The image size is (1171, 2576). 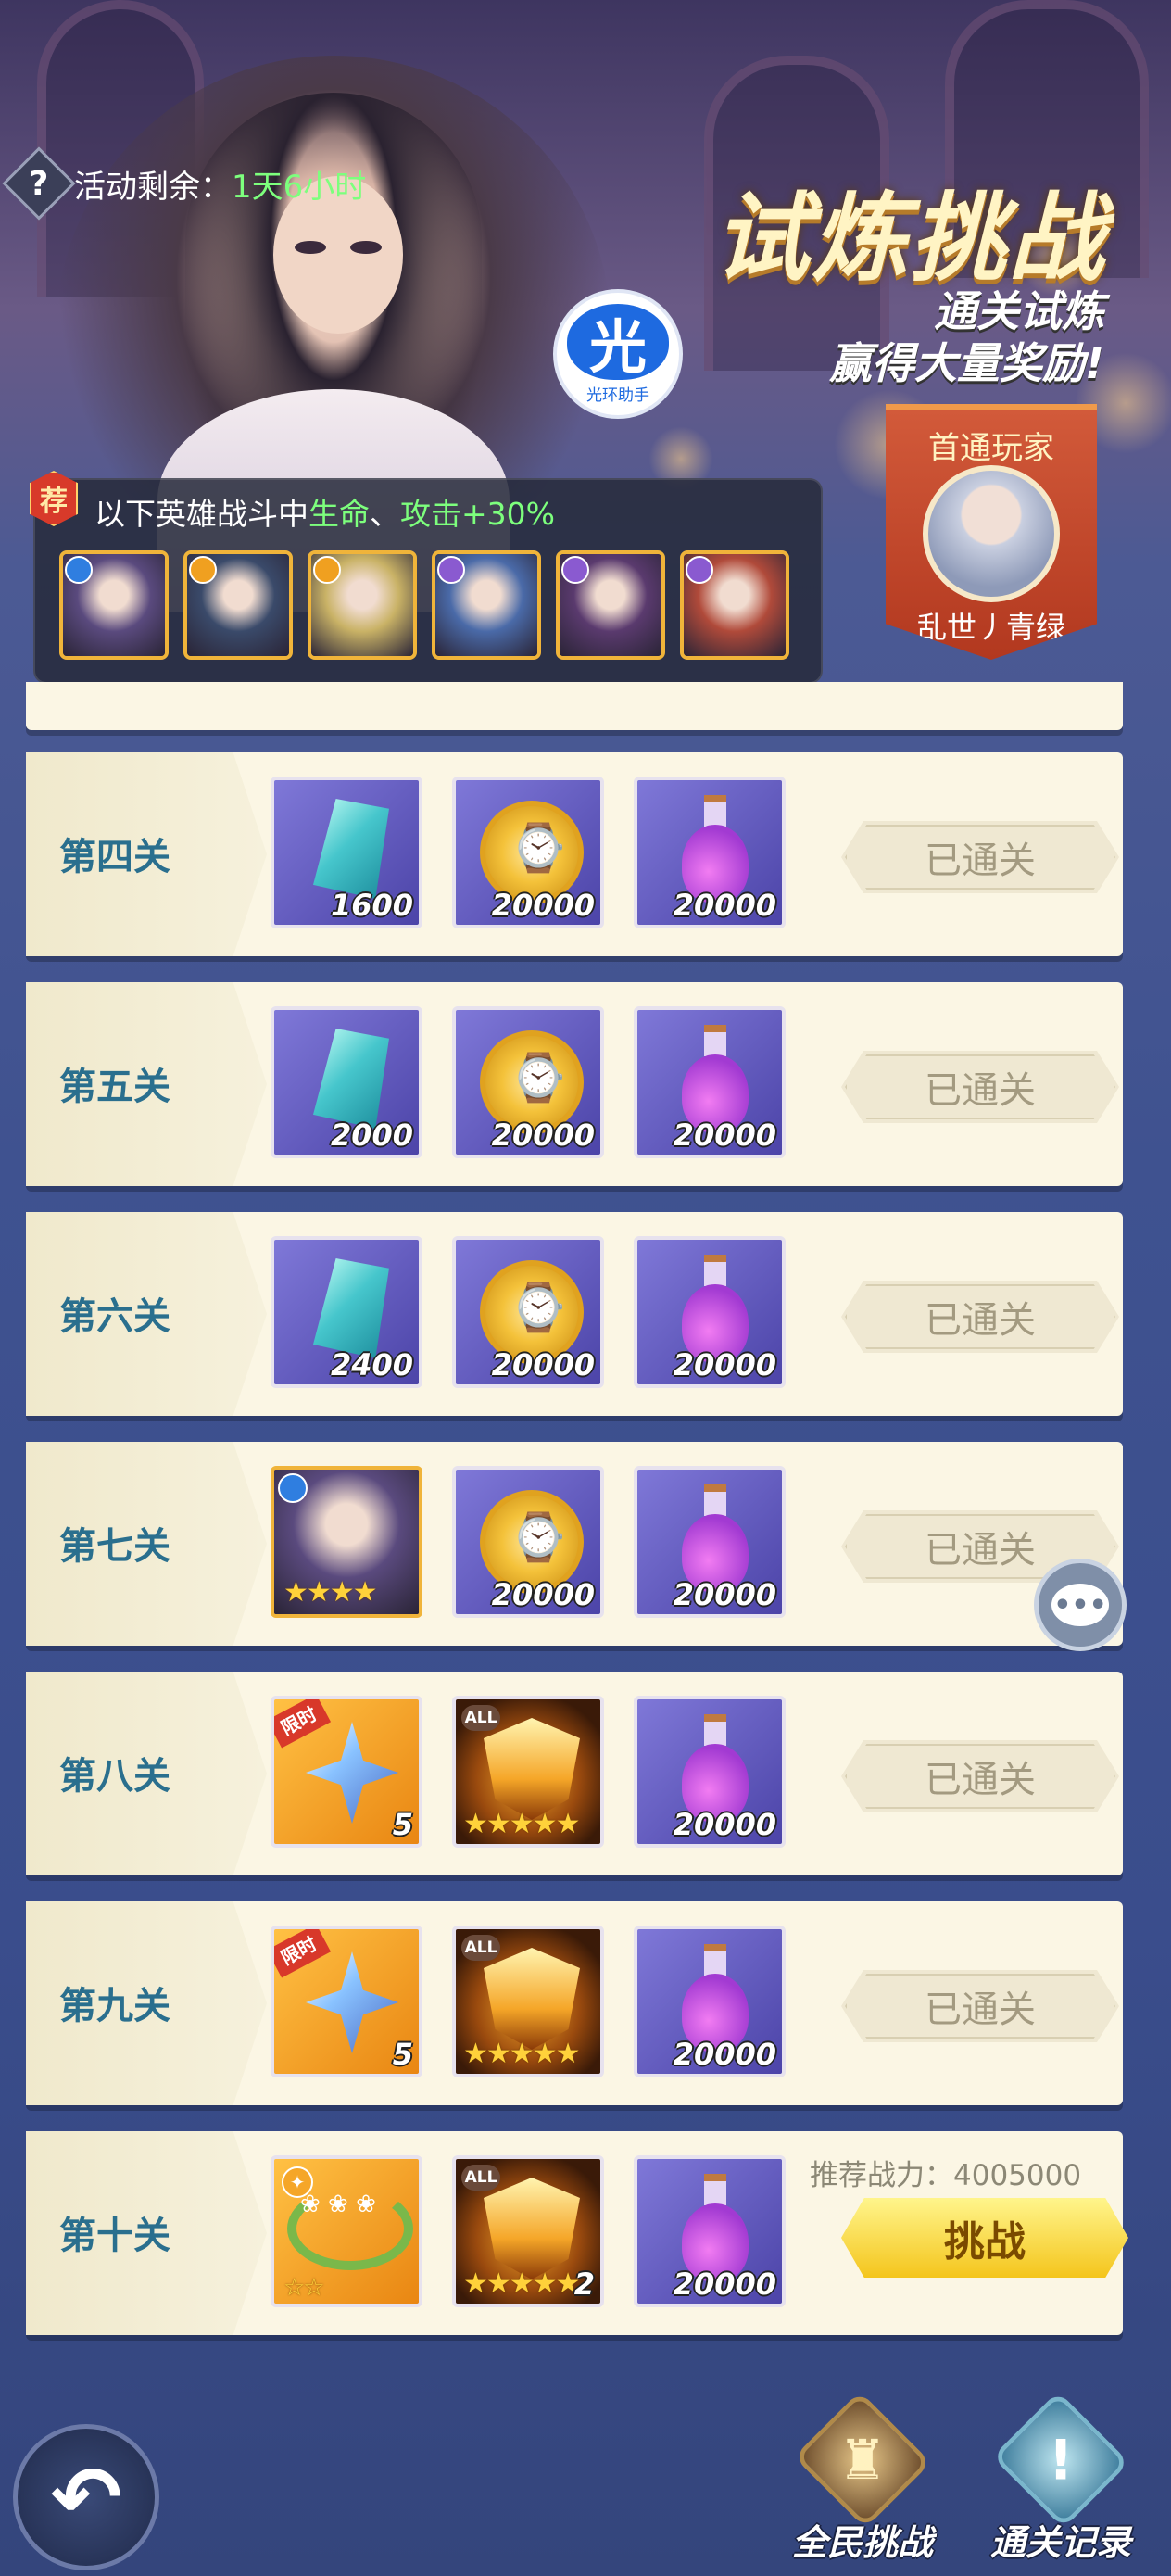 I want to click on stage-panel: 第八关 限时 5 ALL ★★★★★ 20000 已通关, so click(x=575, y=1774).